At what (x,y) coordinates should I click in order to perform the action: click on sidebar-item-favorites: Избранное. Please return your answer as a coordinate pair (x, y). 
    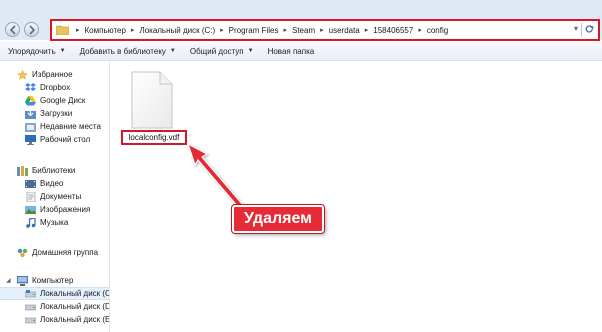
    Looking at the image, I should click on (54, 74).